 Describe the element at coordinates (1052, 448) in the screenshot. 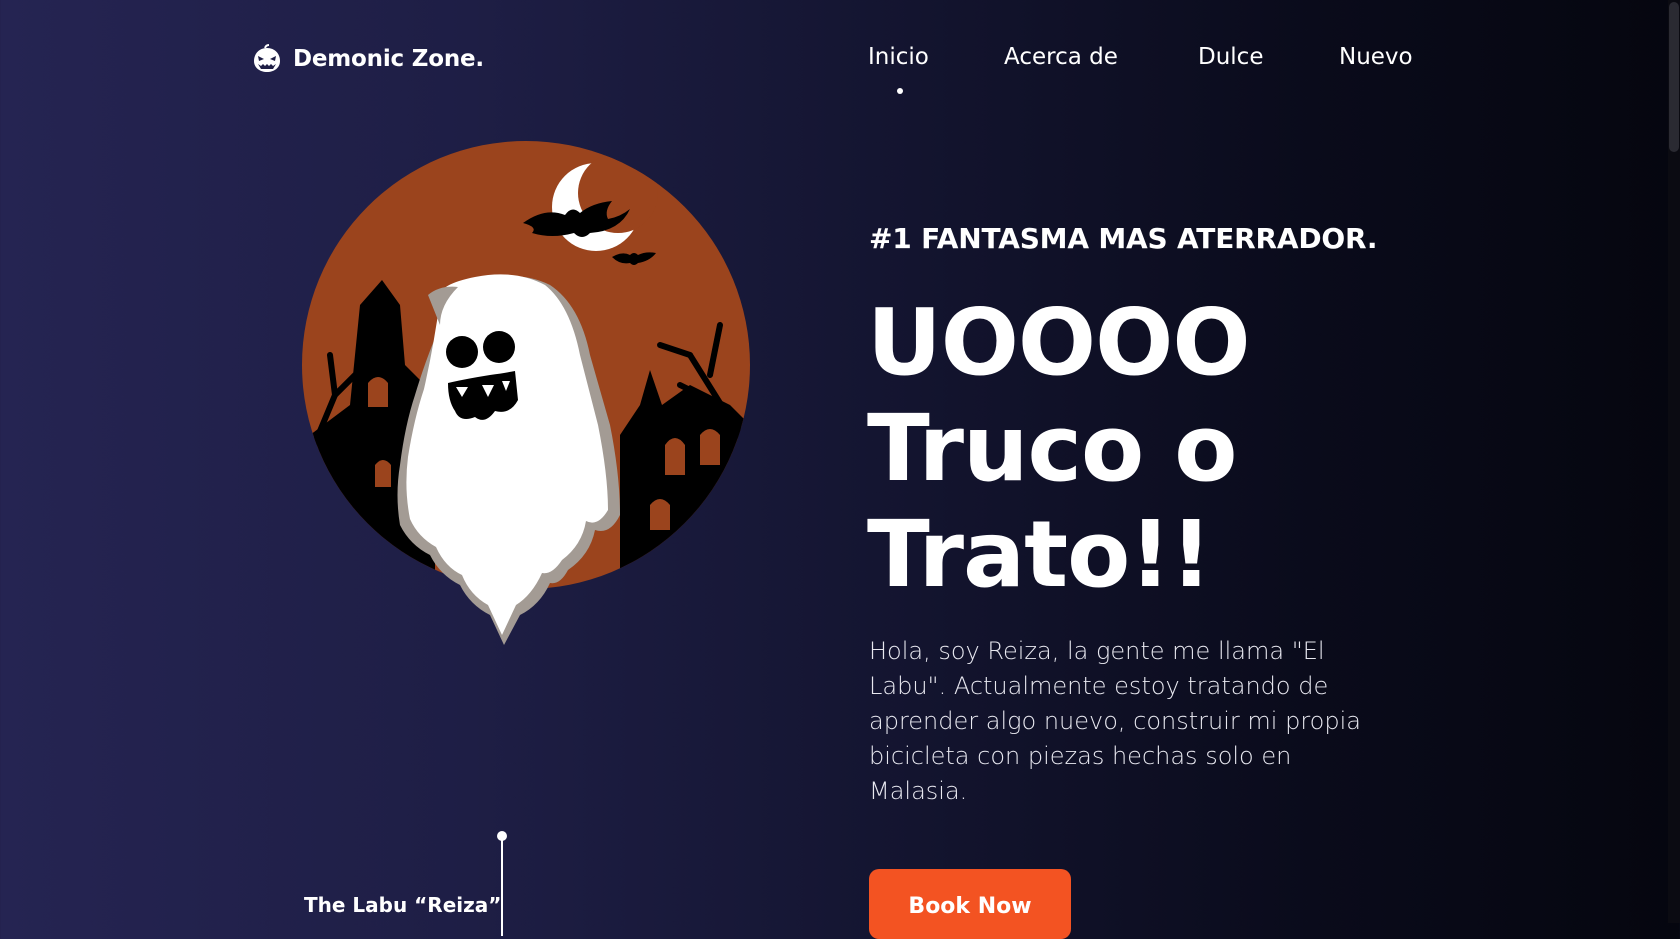

I see `headline-line-2: Truco o` at that location.